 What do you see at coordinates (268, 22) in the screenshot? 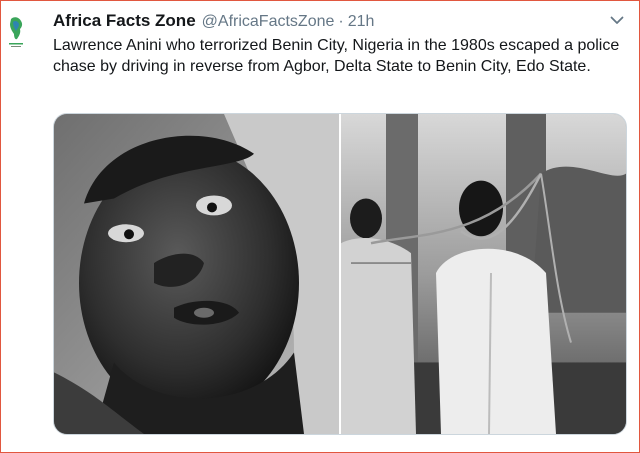
I see `user-handle: @AfricaFactsZone` at bounding box center [268, 22].